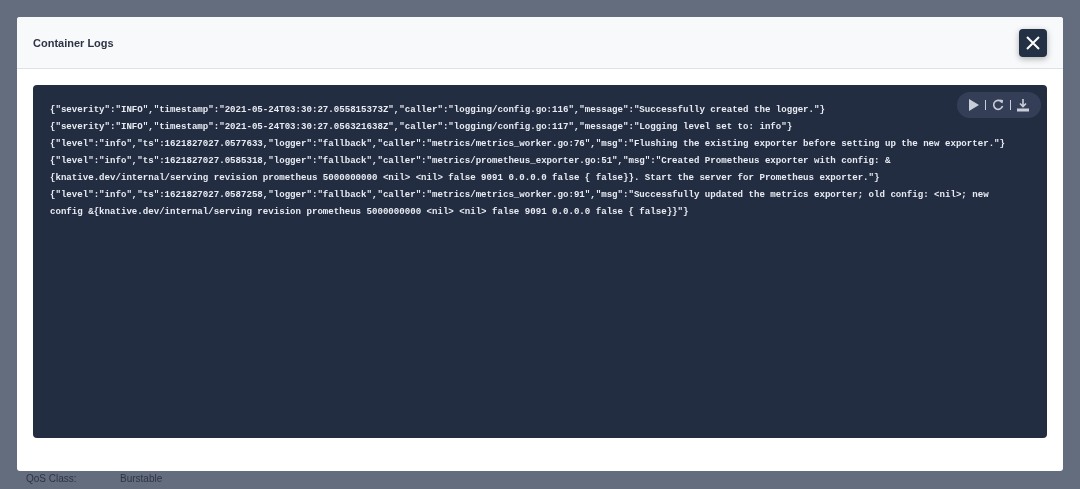 The image size is (1080, 489). I want to click on log-line: config &{knative.dev/internal/serving revision prometheus 5000000000 <nil> <nil> false 9091 0.0.0.0 false { false}}"}, so click(369, 212).